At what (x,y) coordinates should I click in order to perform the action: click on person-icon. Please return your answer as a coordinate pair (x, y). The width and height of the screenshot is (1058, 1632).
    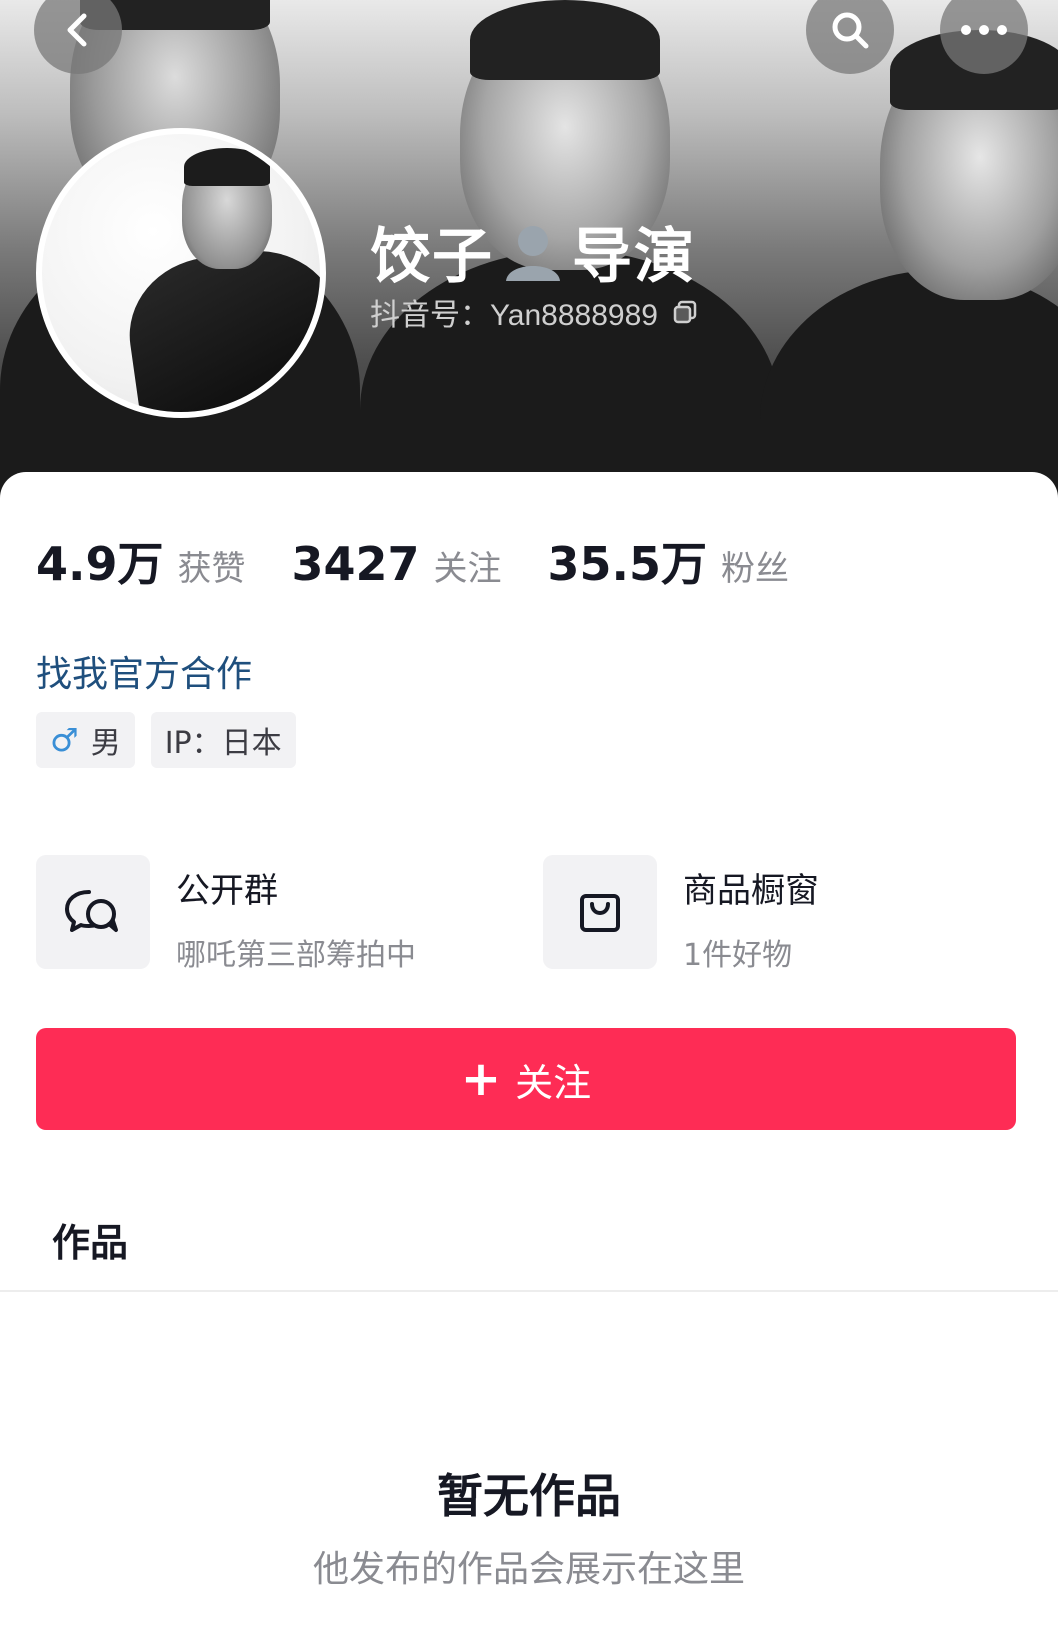
    Looking at the image, I should click on (533, 252).